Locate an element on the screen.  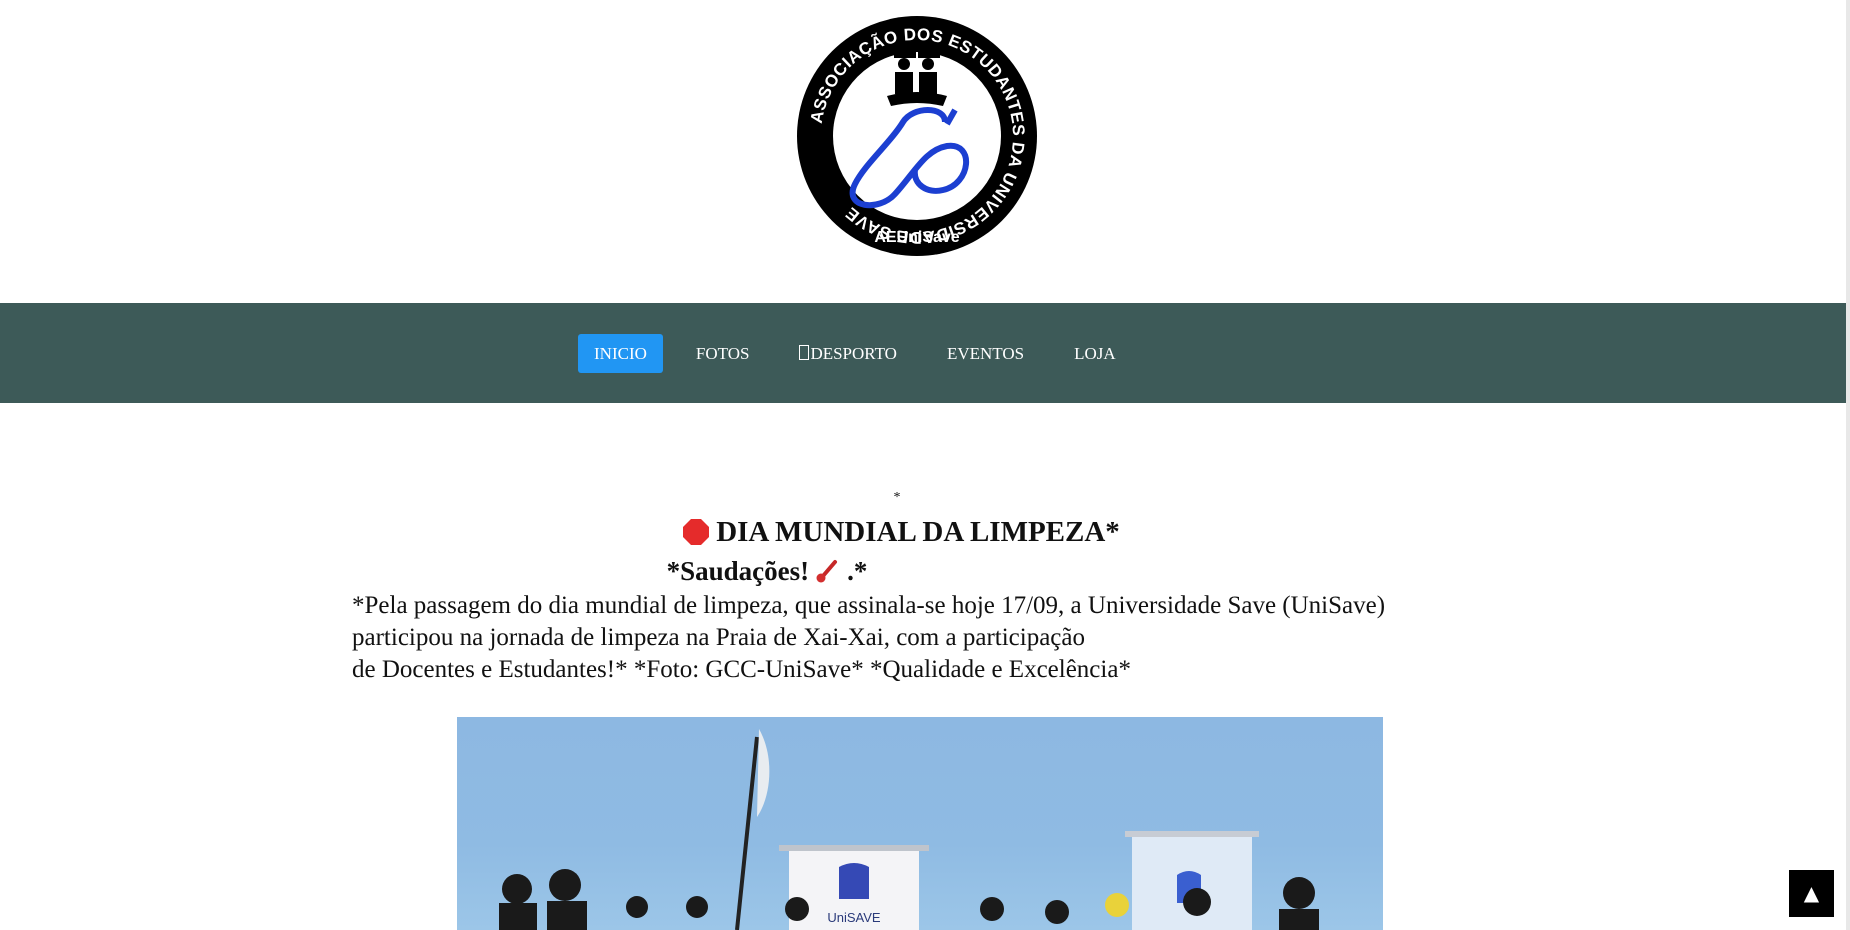
nav-item-desporto-label: DESPORTO is located at coordinates (853, 353).